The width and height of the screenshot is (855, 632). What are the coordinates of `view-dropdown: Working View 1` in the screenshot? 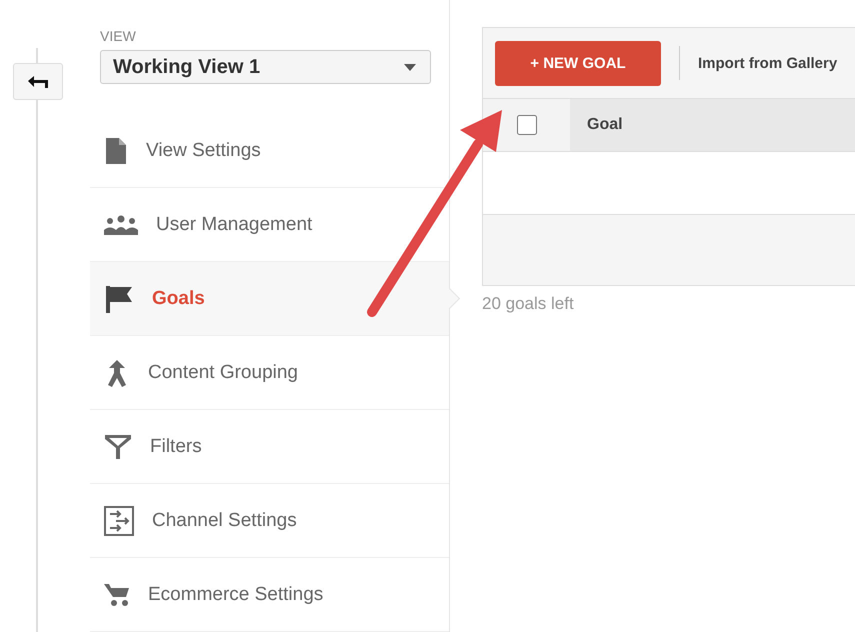 It's located at (265, 67).